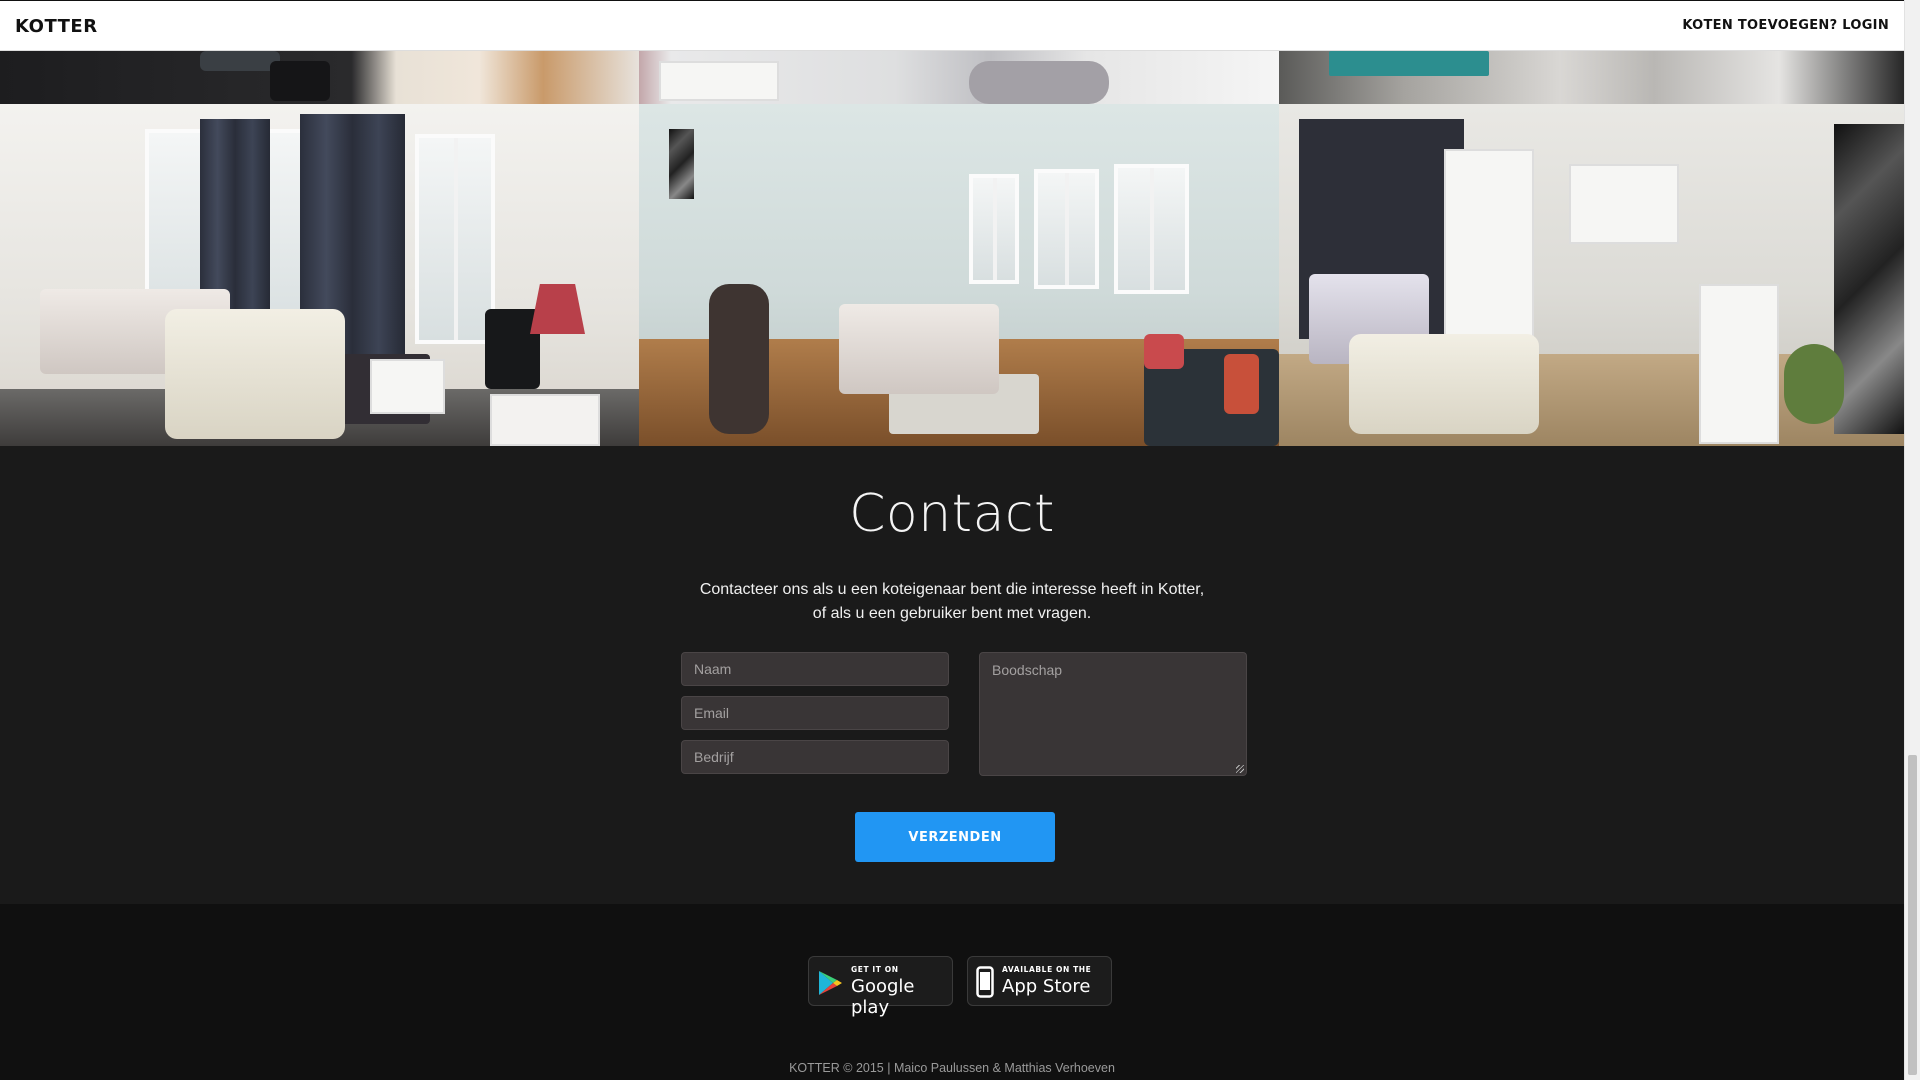  Describe the element at coordinates (1240, 769) in the screenshot. I see `resize-grip-icon` at that location.